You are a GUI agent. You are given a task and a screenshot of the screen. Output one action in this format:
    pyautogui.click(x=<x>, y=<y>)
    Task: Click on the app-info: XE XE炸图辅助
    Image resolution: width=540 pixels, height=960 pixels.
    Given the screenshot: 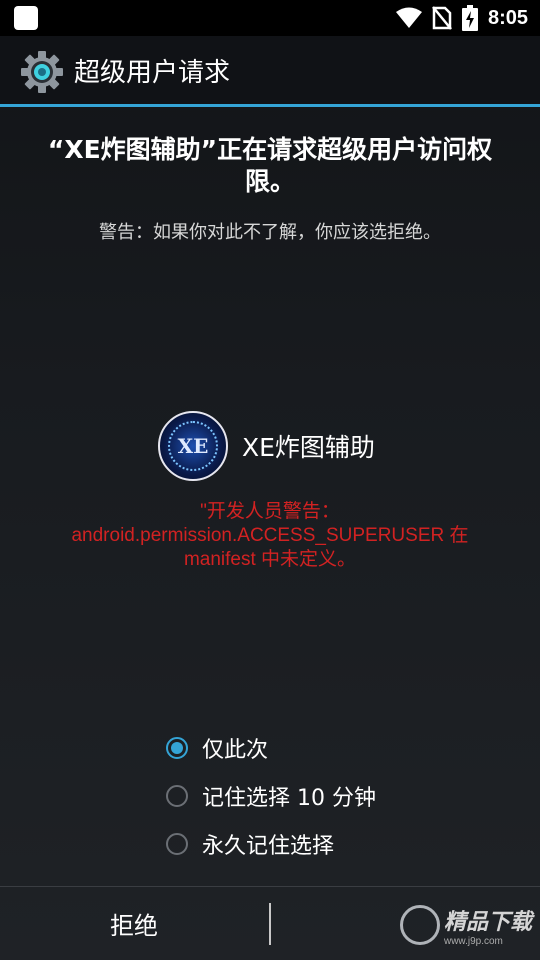 What is the action you would take?
    pyautogui.click(x=266, y=446)
    